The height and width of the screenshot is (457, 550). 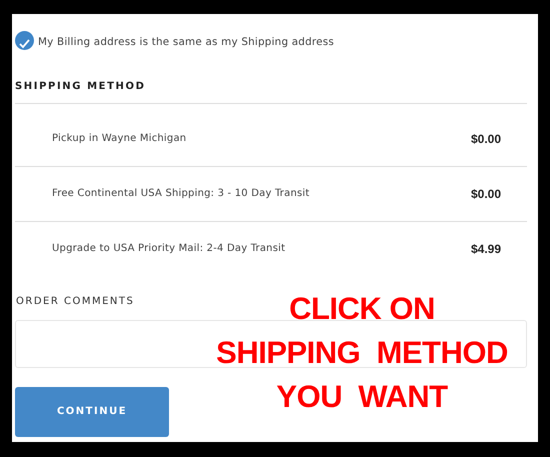 What do you see at coordinates (92, 411) in the screenshot?
I see `continue-button: CONTINUE` at bounding box center [92, 411].